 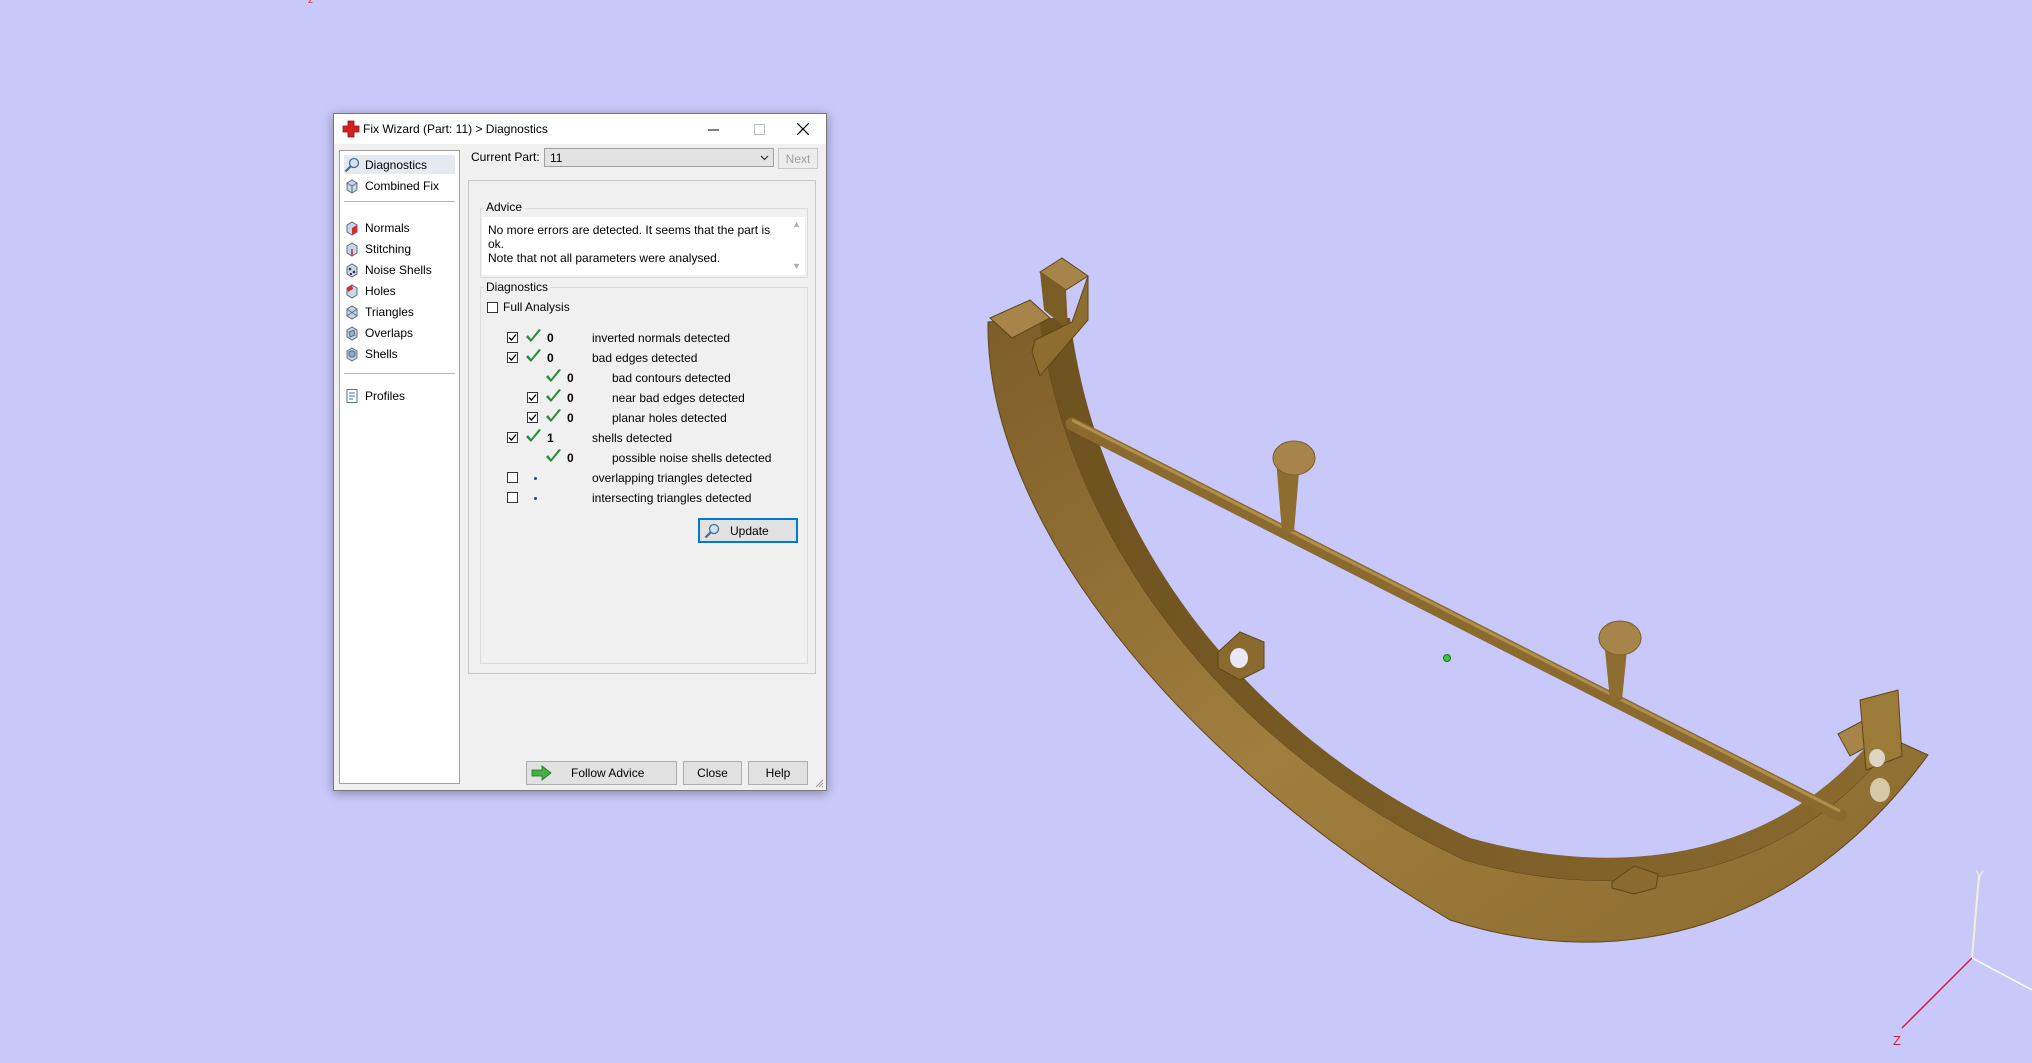 What do you see at coordinates (798, 158) in the screenshot?
I see `next-button: Next` at bounding box center [798, 158].